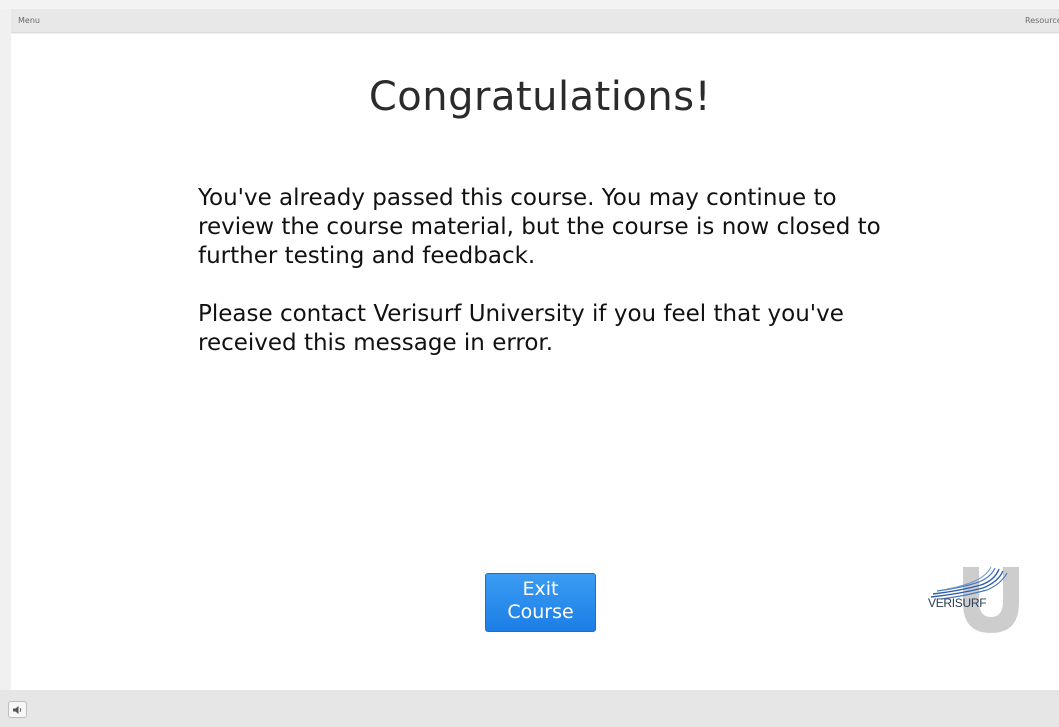  I want to click on verisurf-university-logo: VERISURF, so click(971, 598).